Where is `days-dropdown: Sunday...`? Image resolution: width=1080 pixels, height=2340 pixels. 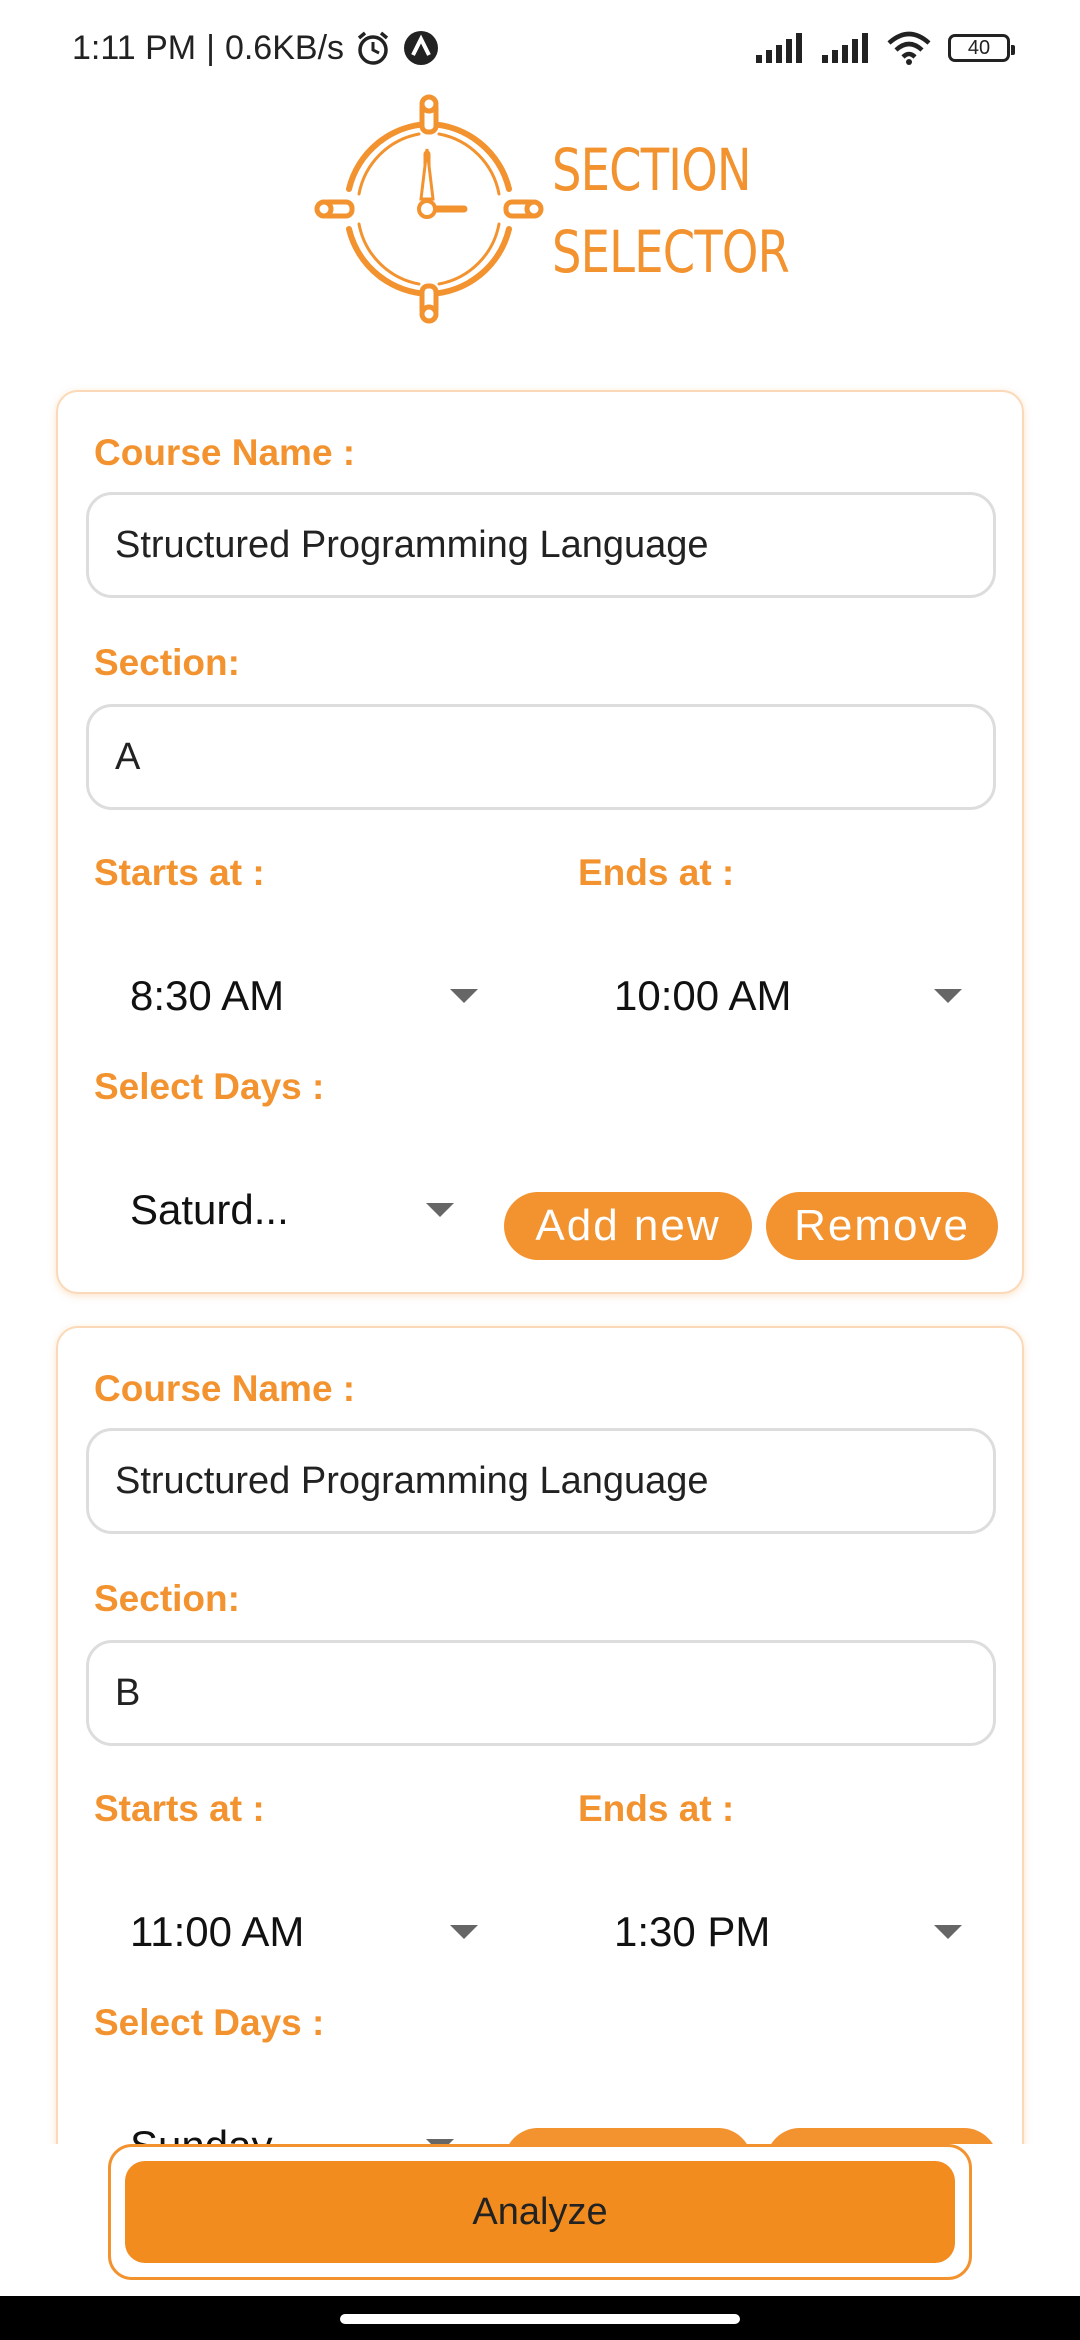
days-dropdown: Sunday... is located at coordinates (292, 2125).